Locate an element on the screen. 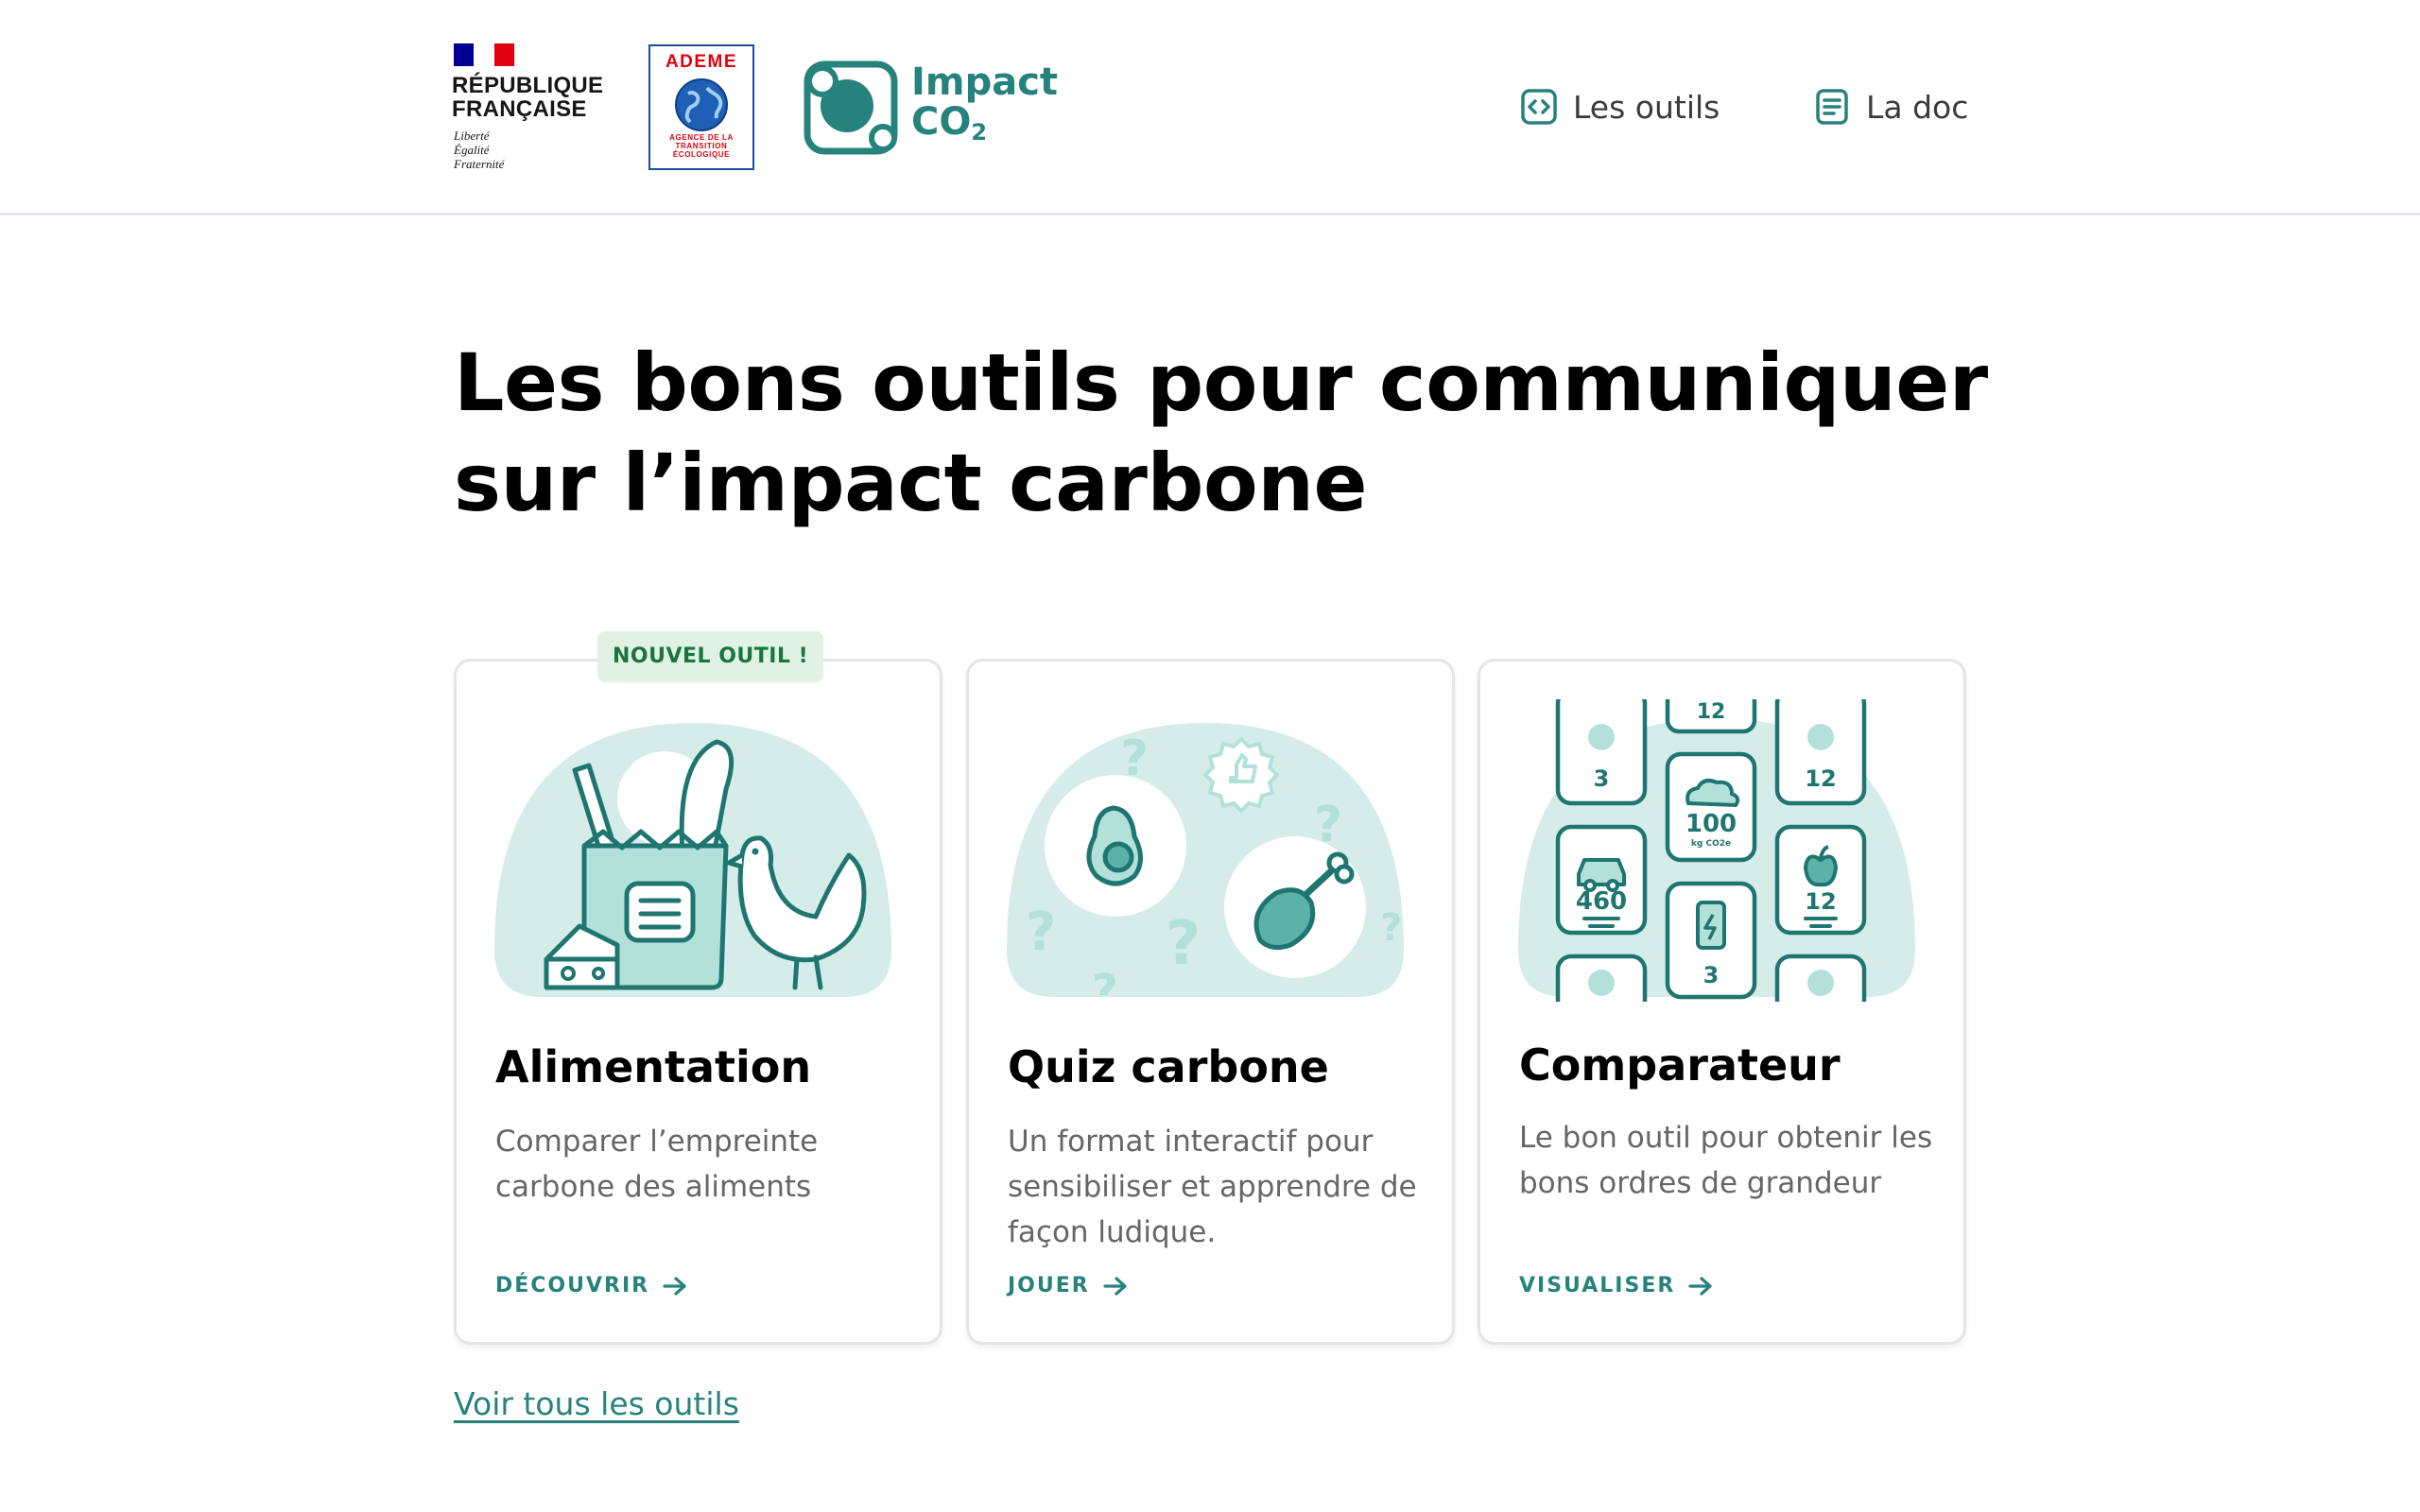 The image size is (2420, 1512). code-brackets-icon is located at coordinates (1539, 107).